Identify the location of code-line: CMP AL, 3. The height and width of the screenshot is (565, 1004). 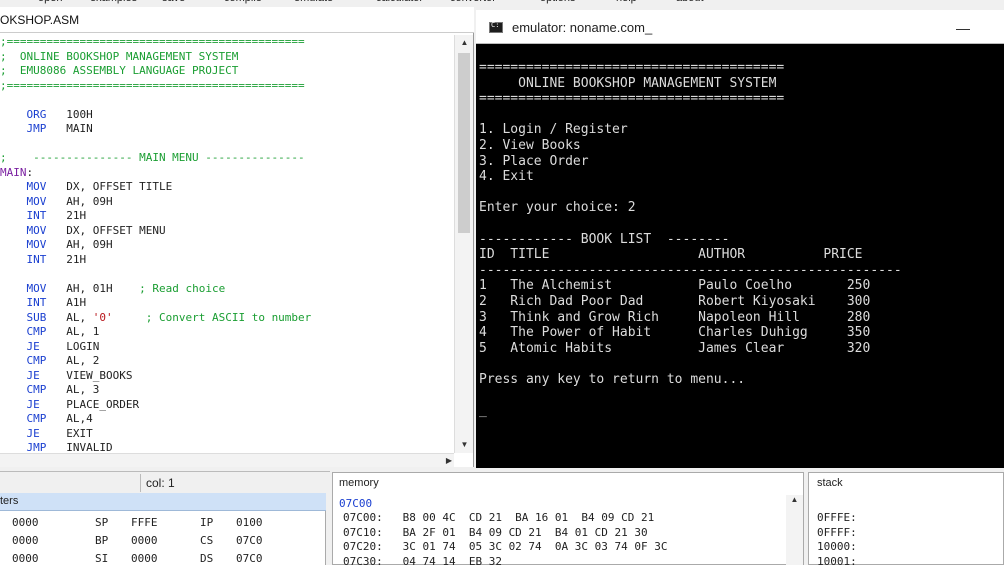
(227, 390).